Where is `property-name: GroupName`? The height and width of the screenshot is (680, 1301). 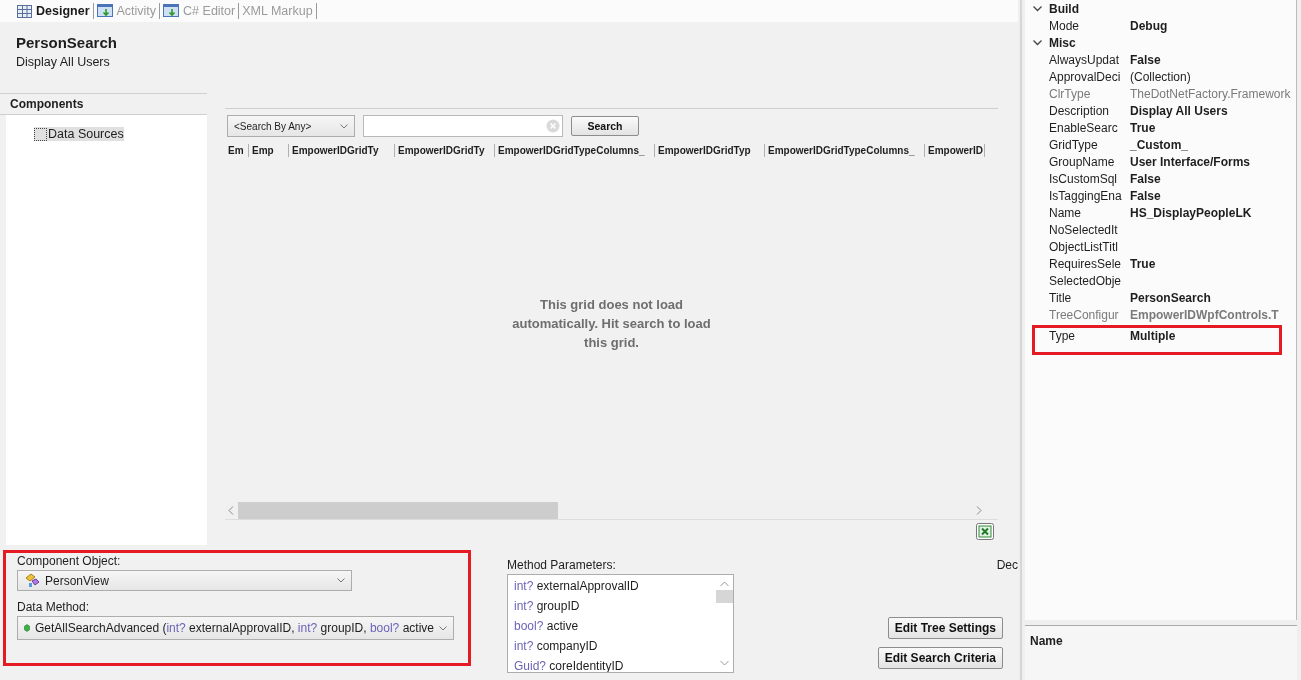 property-name: GroupName is located at coordinates (1089, 161).